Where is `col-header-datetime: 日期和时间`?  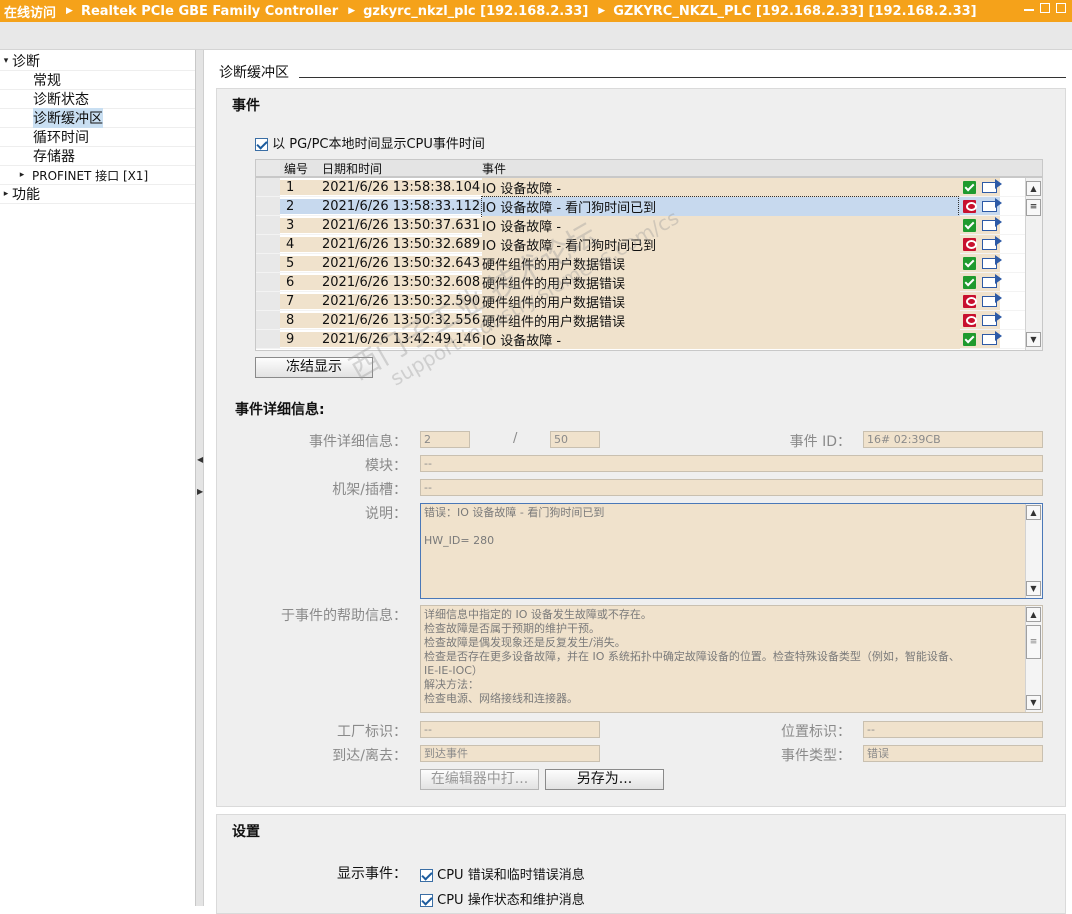
col-header-datetime: 日期和时间 is located at coordinates (402, 168).